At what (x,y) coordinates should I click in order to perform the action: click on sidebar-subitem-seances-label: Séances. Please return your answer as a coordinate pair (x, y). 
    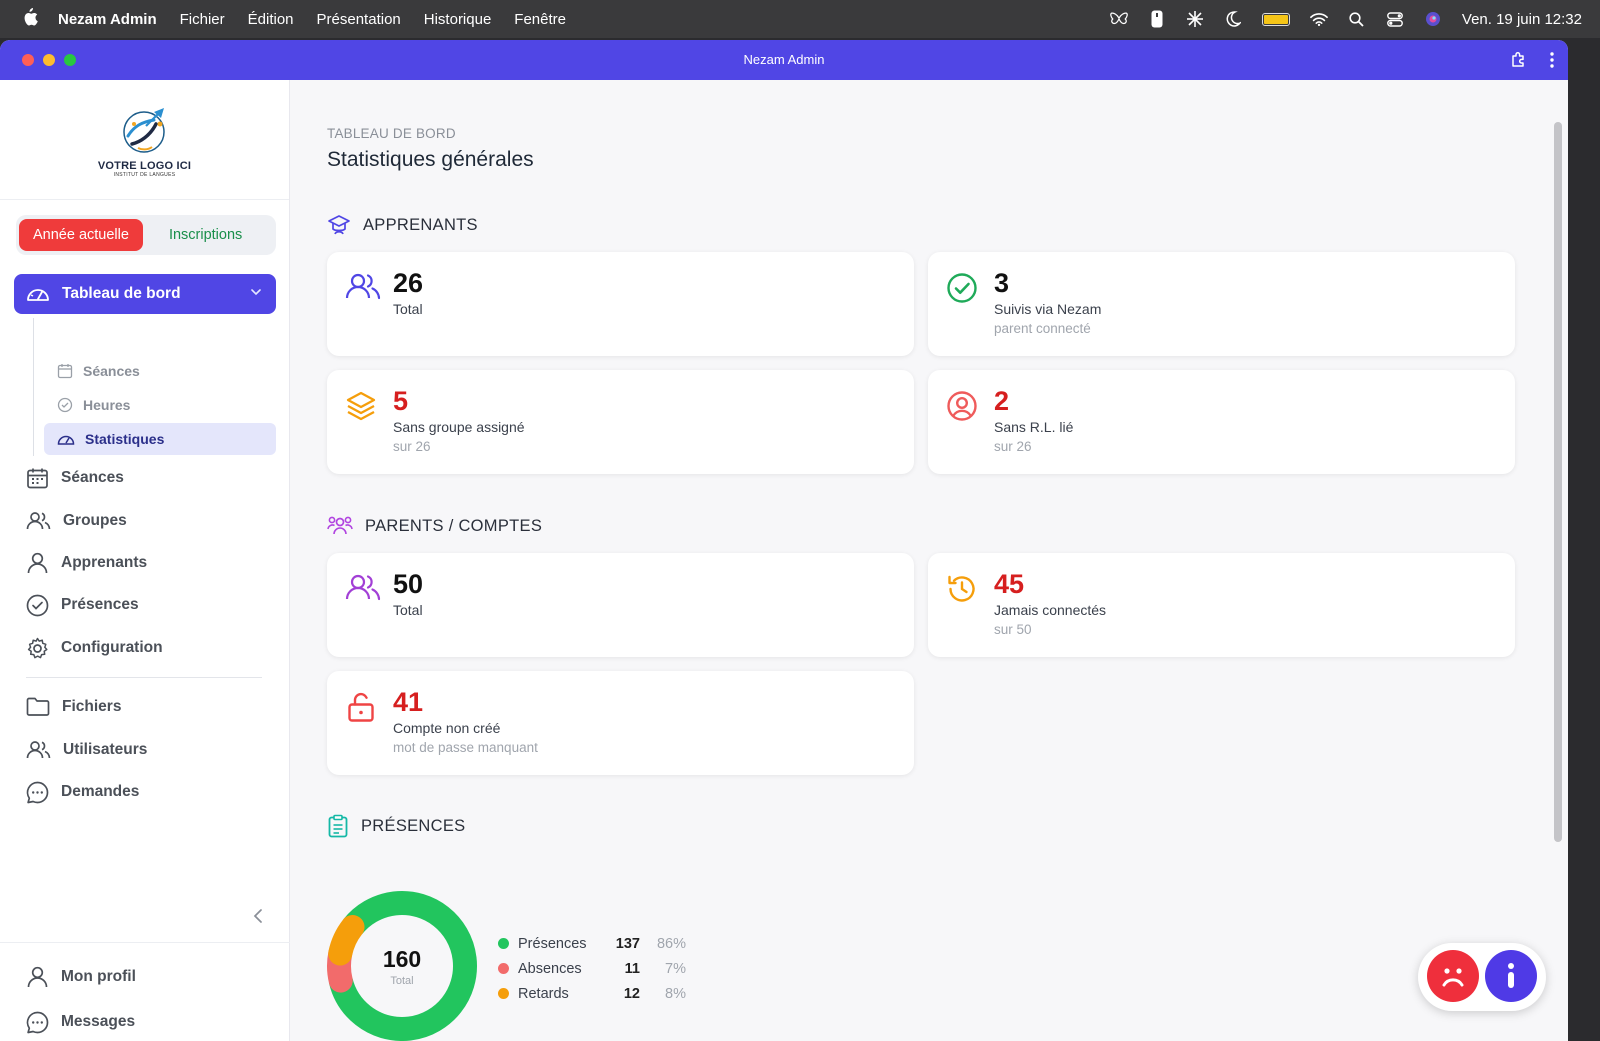
    Looking at the image, I should click on (111, 371).